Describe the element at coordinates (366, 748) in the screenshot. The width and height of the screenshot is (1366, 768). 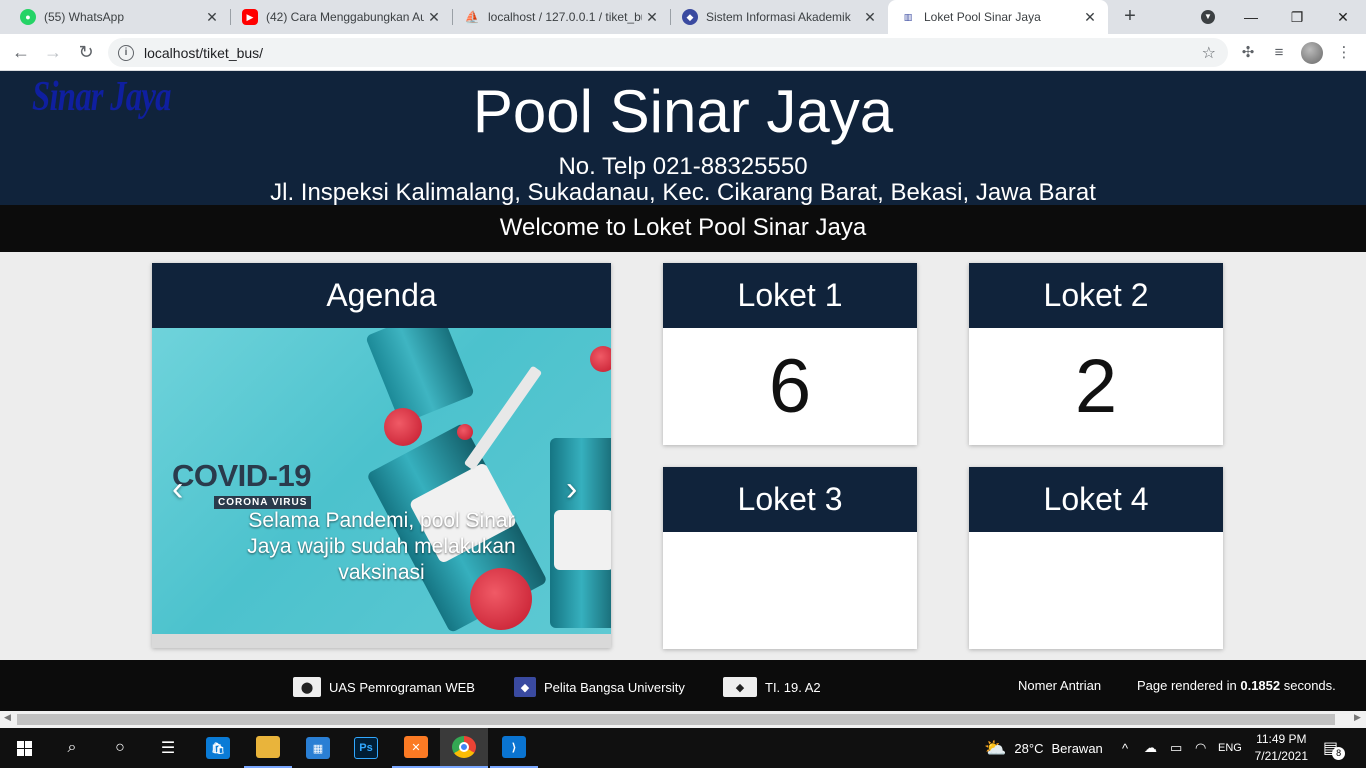
I see `photoshop-icon: Ps` at that location.